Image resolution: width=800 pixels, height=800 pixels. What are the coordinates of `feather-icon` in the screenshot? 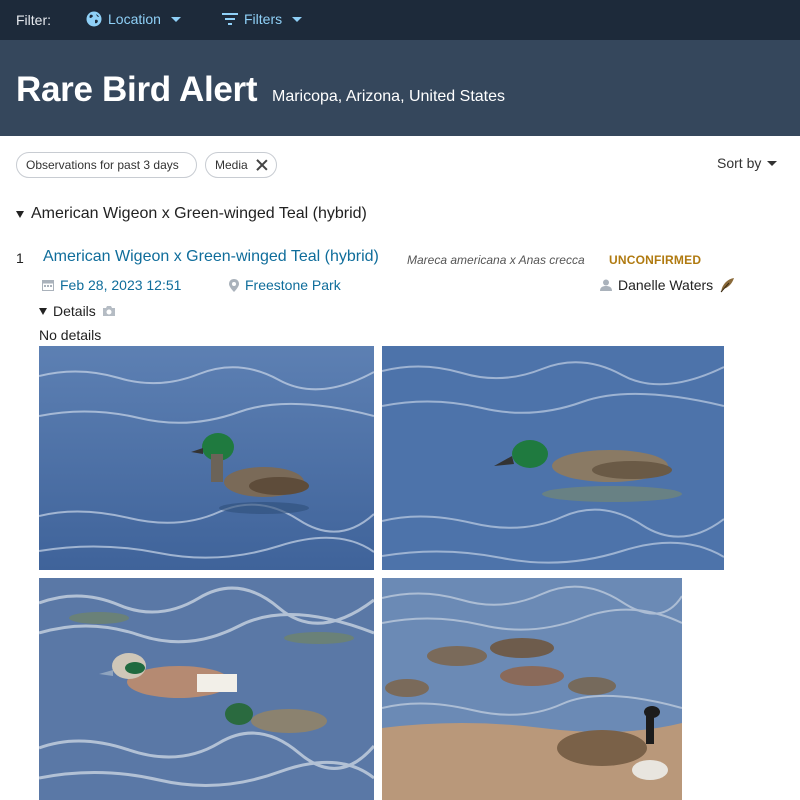 It's located at (727, 285).